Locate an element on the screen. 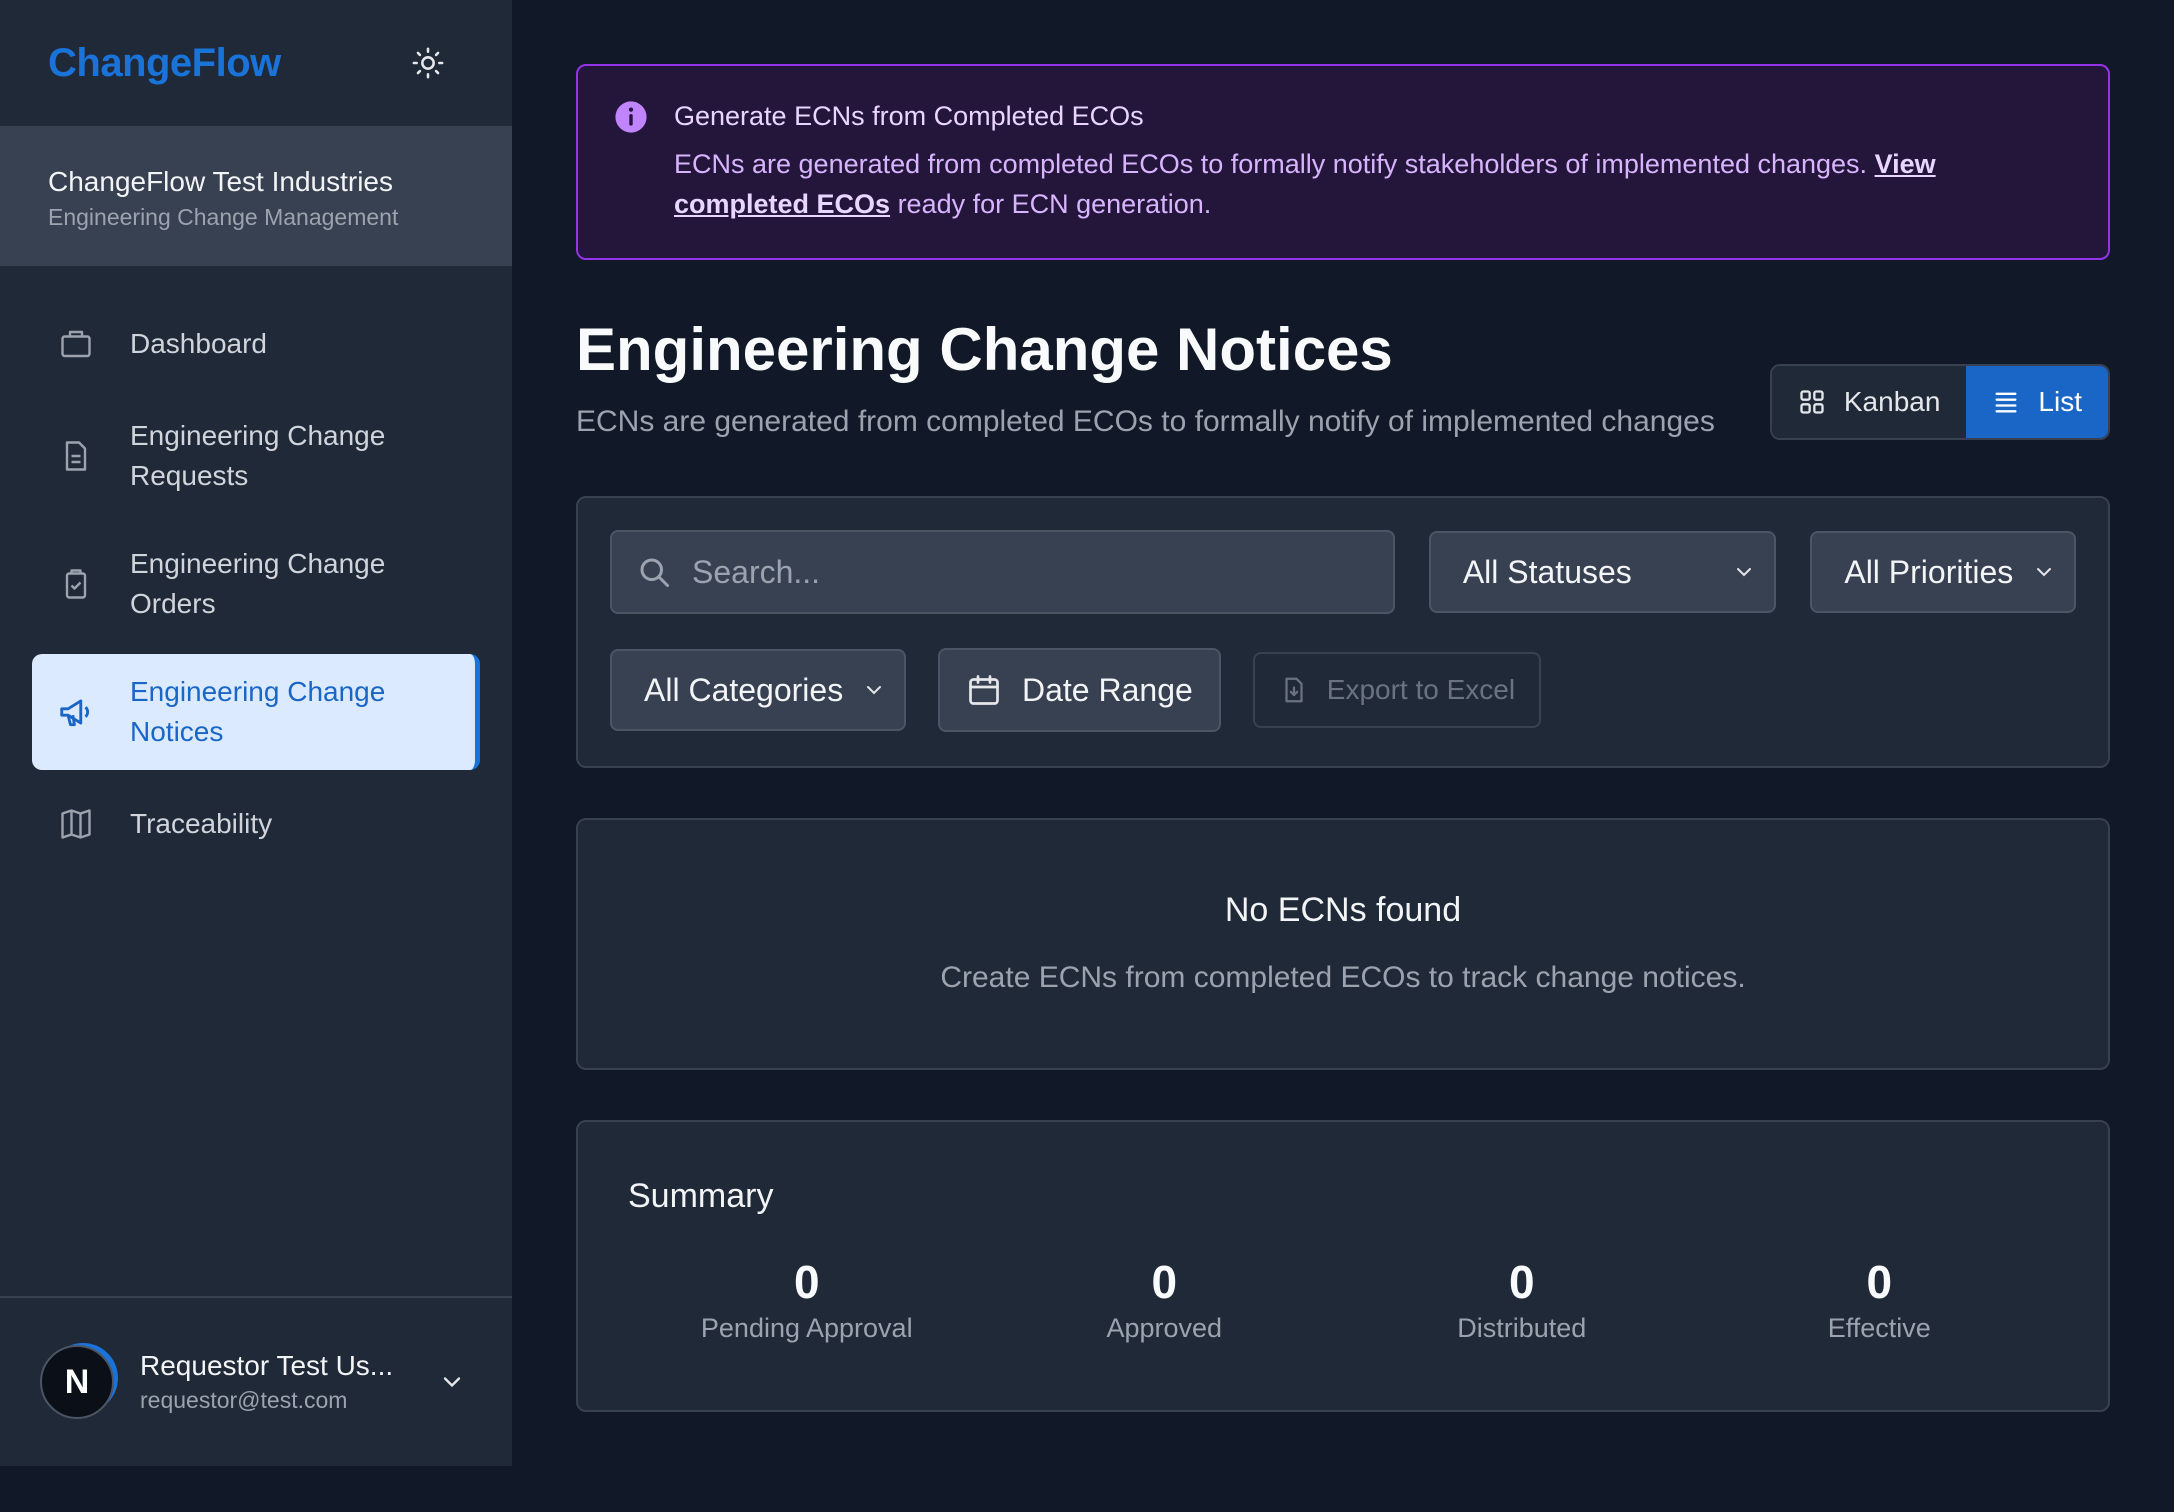 The width and height of the screenshot is (2174, 1512). status-select-value: All Statuses is located at coordinates (1547, 571).